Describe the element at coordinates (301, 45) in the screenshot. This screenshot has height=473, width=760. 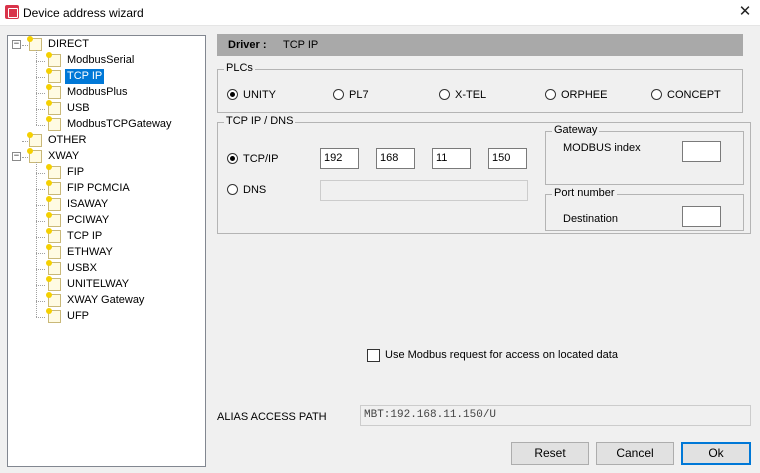
I see `driver-value: TCP IP` at that location.